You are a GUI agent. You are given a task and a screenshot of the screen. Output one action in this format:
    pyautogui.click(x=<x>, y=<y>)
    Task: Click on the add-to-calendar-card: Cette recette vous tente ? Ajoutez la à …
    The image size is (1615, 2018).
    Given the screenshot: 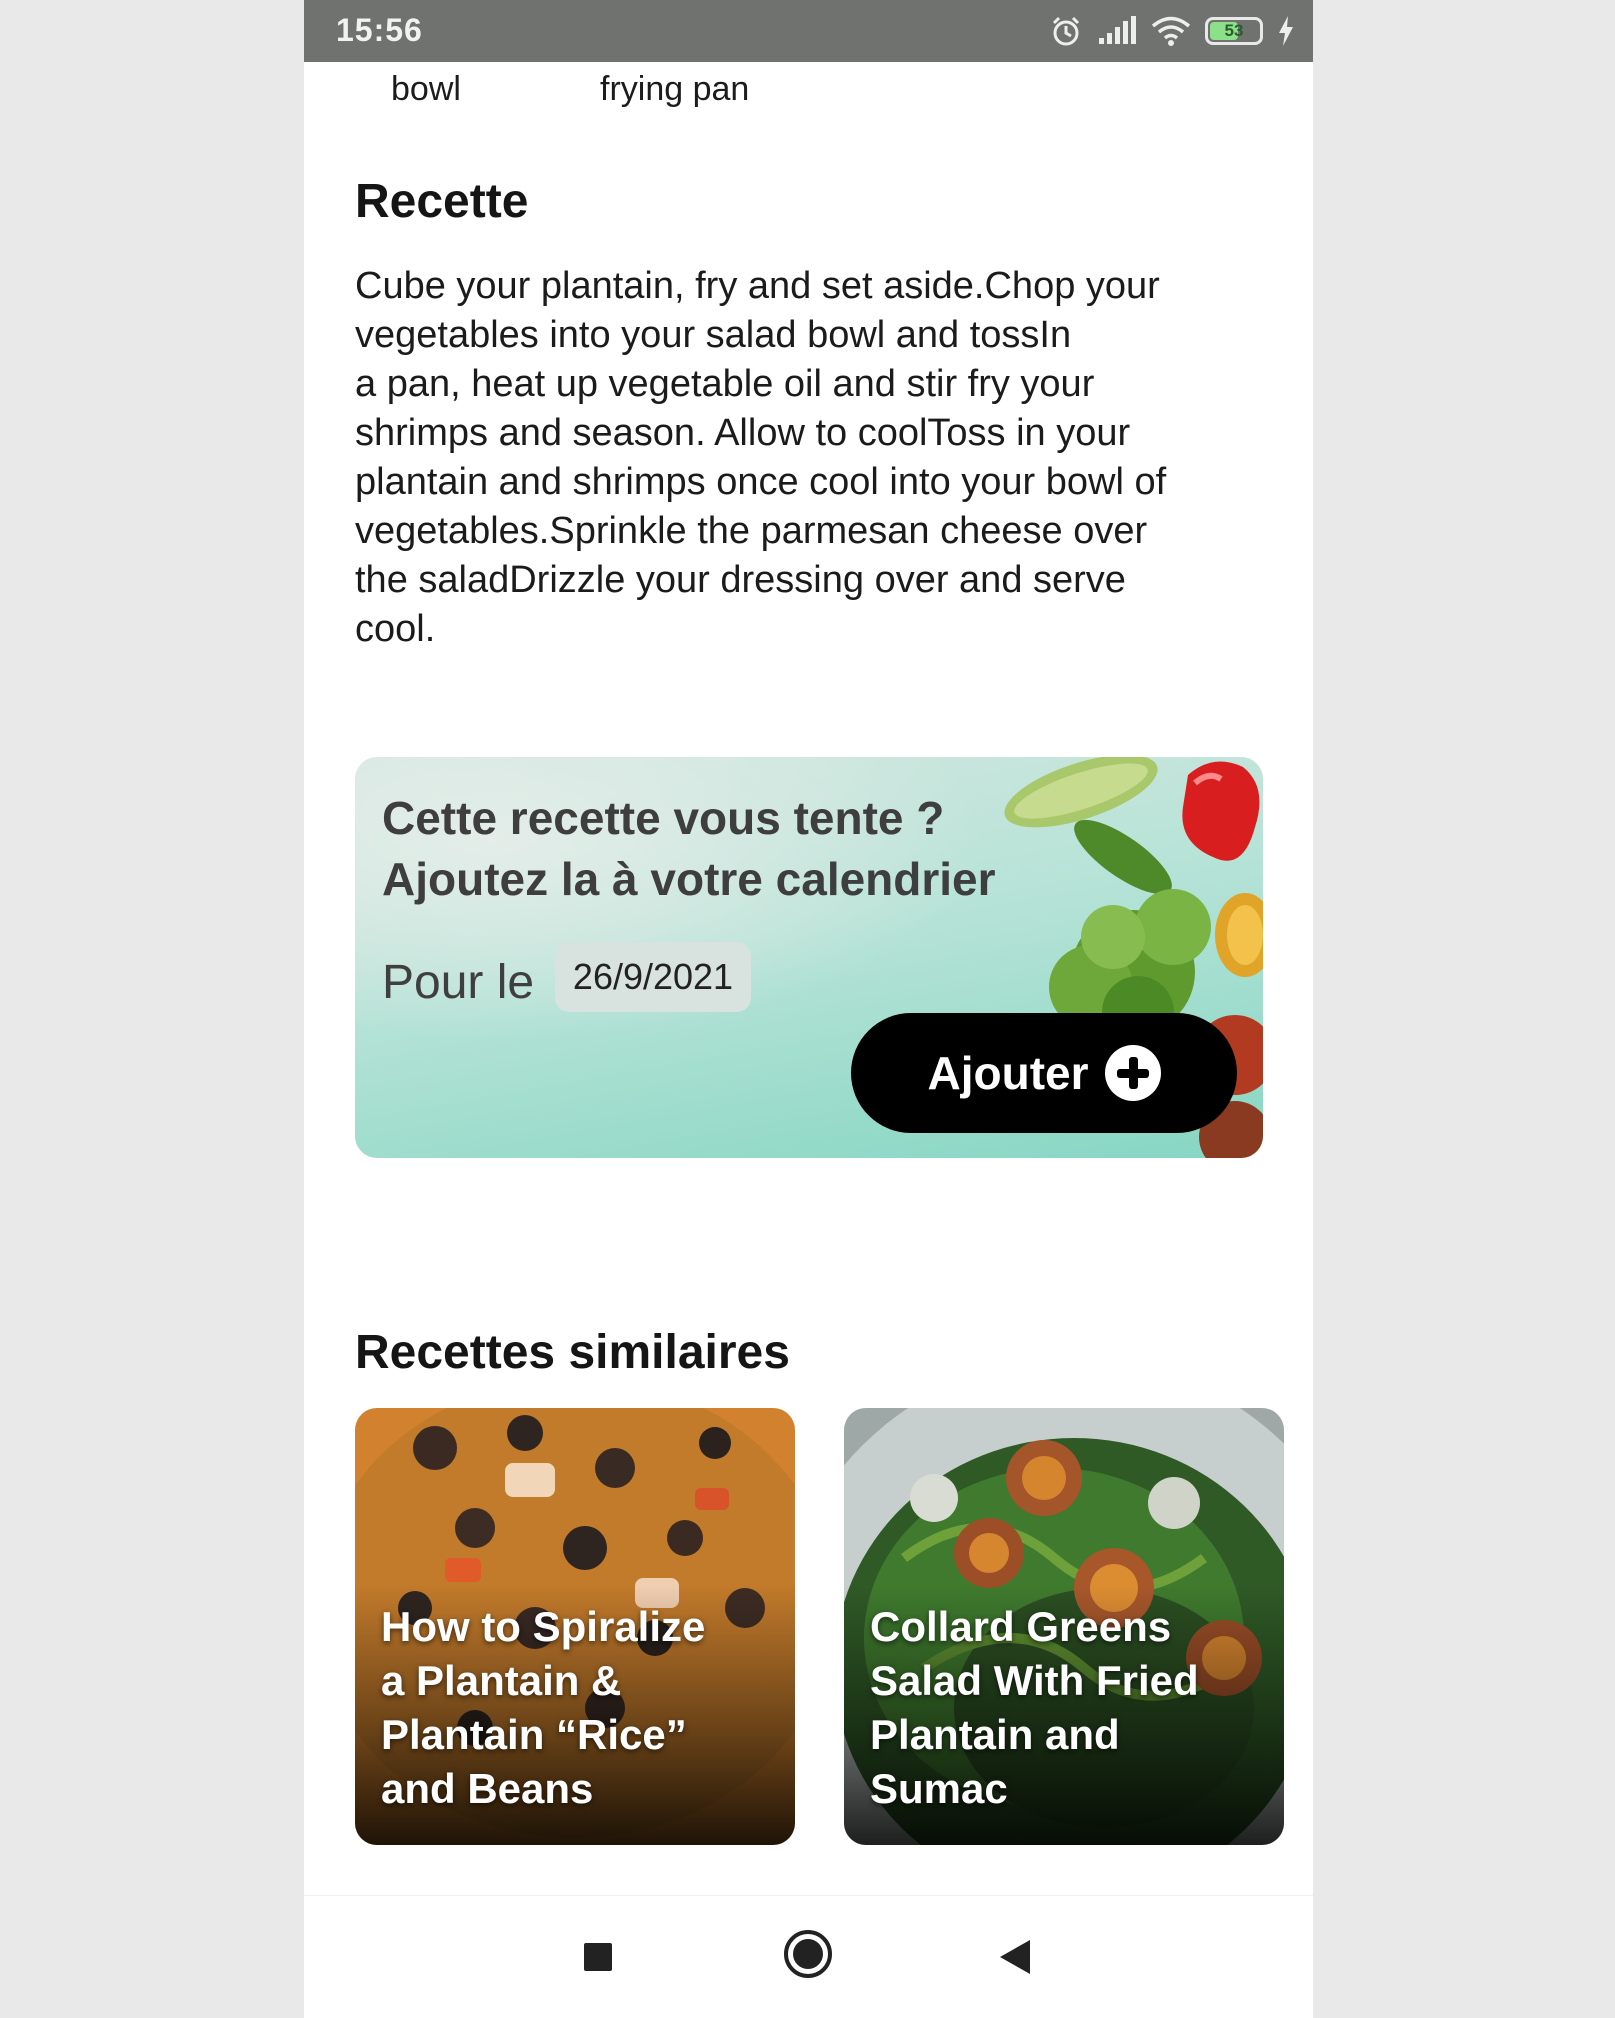 What is the action you would take?
    pyautogui.click(x=809, y=957)
    